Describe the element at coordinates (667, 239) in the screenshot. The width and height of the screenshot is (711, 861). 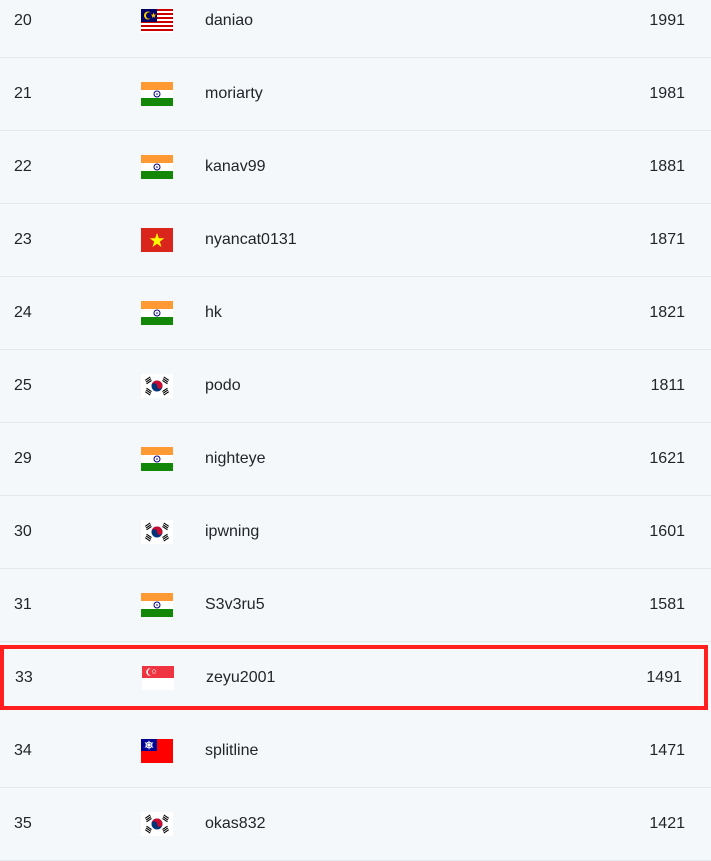
I see `score-cell: 1871` at that location.